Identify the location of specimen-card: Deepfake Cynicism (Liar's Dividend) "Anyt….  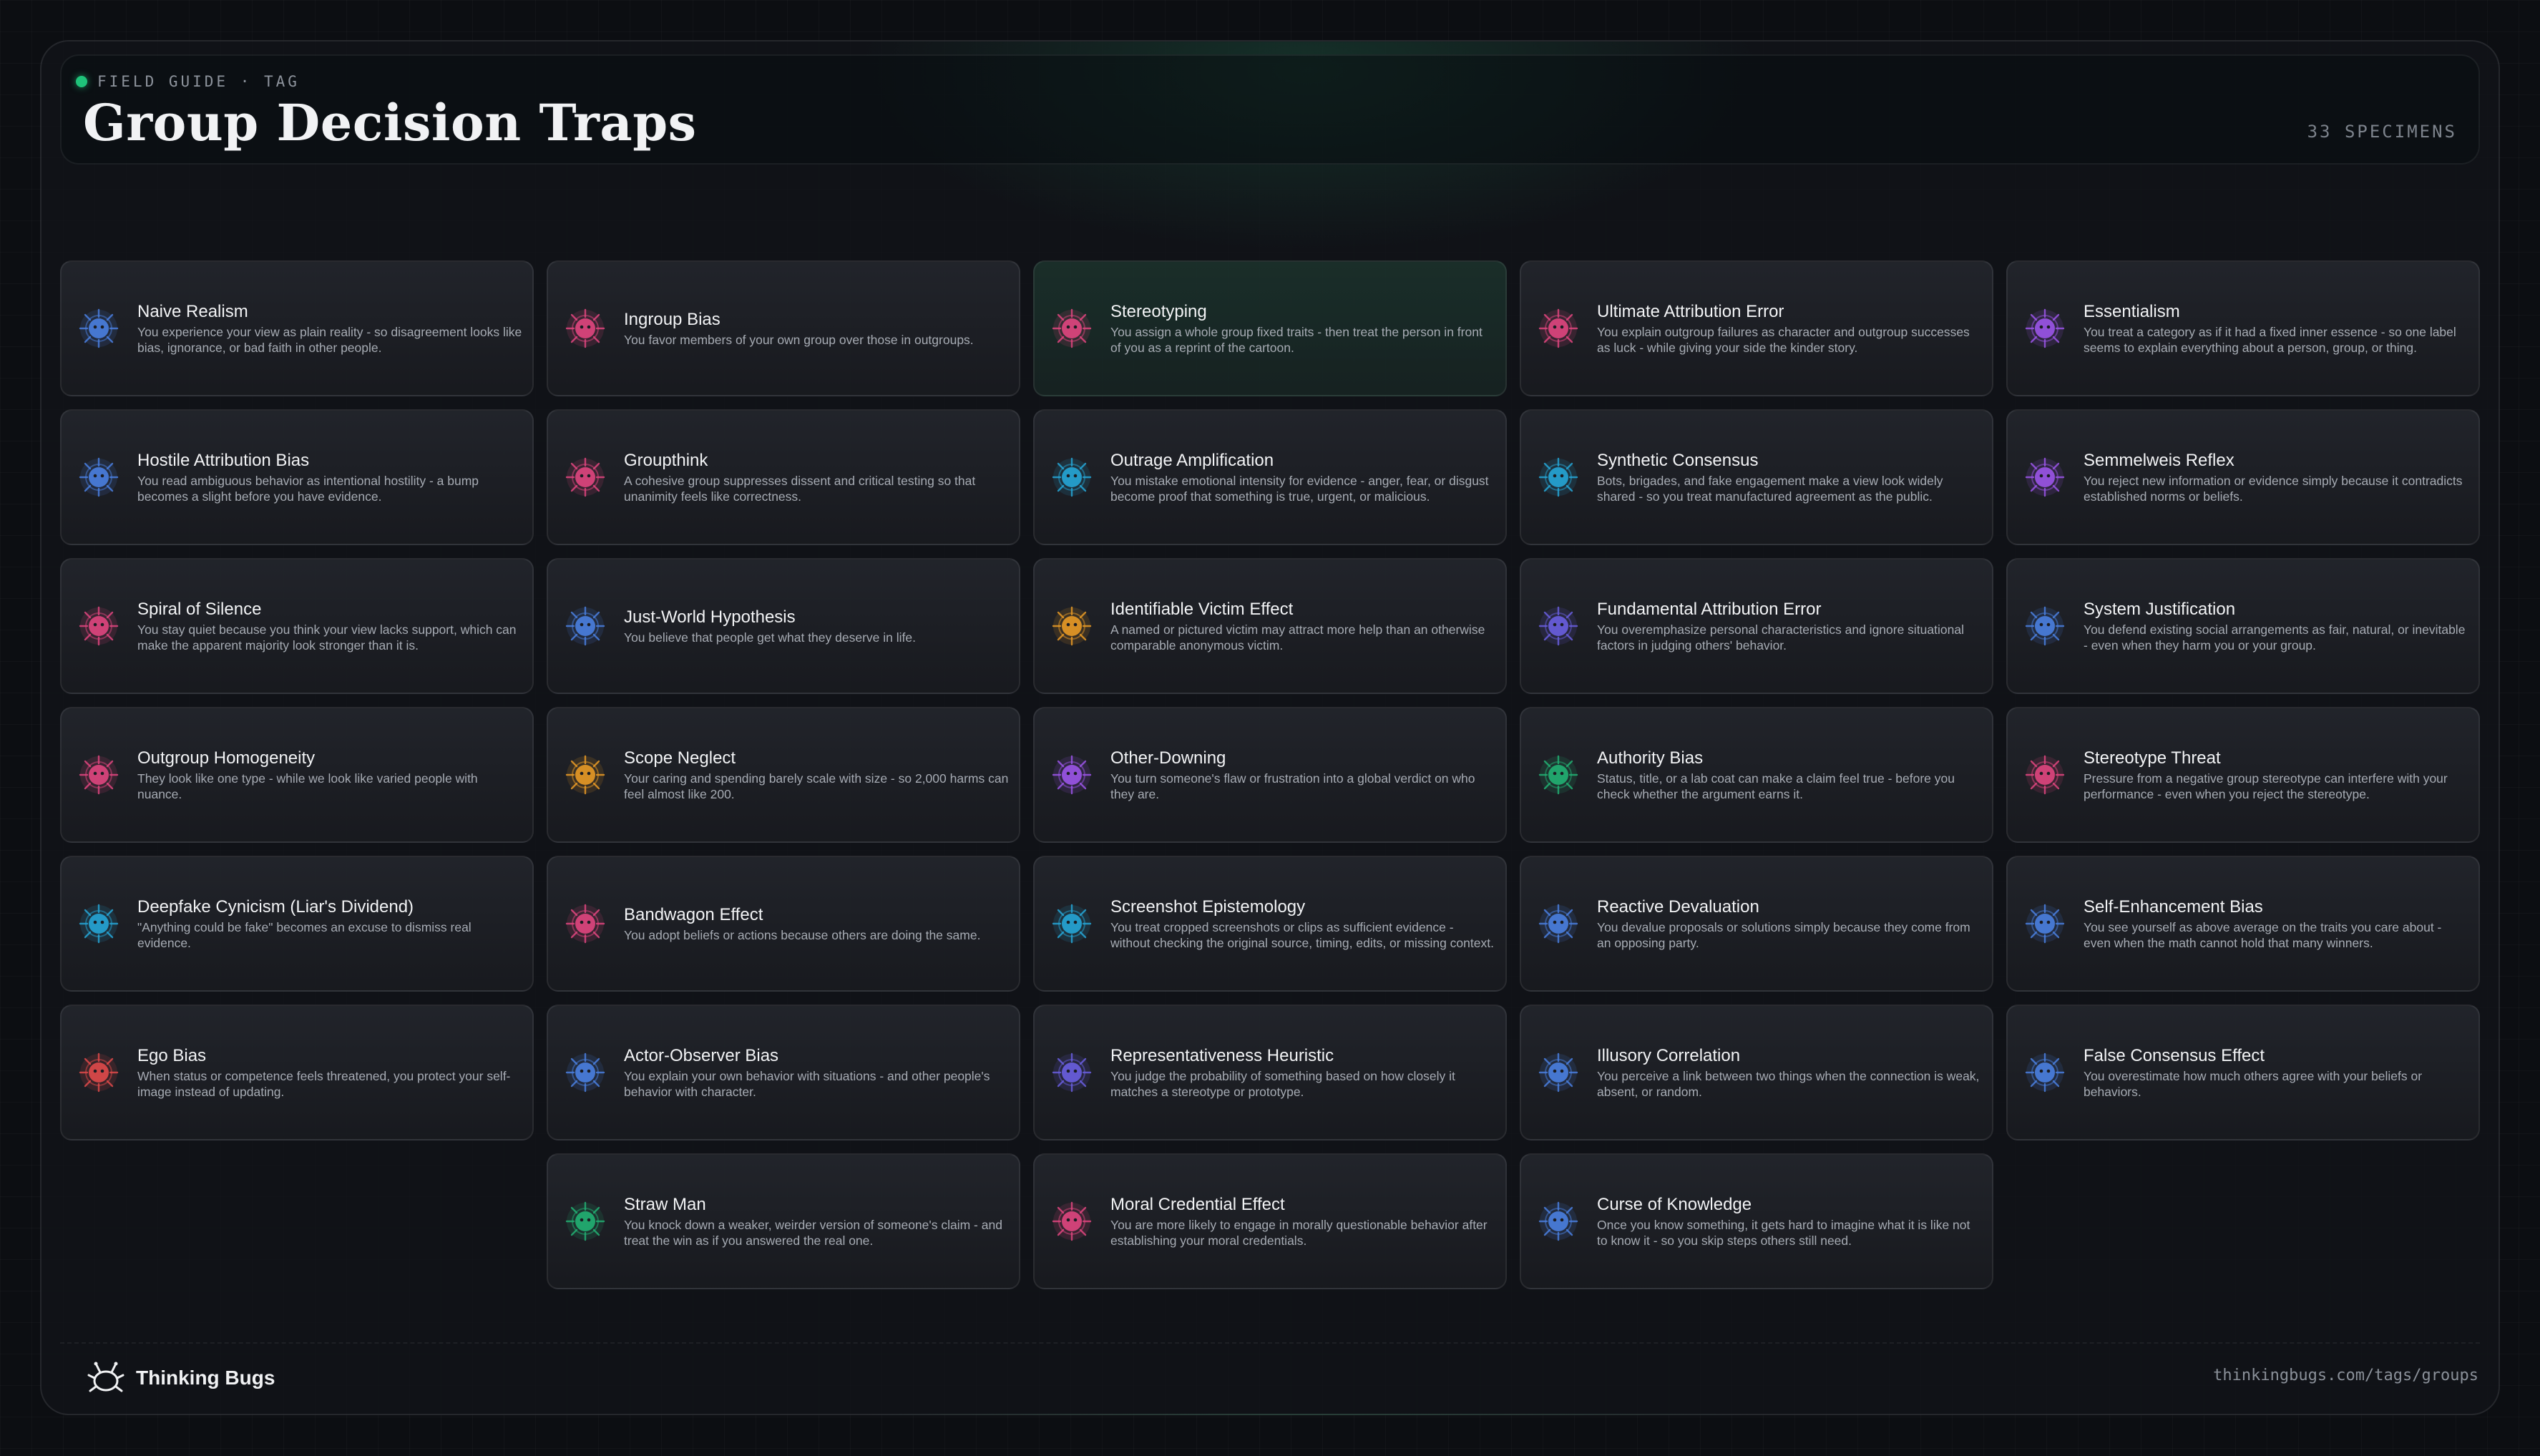
(297, 924).